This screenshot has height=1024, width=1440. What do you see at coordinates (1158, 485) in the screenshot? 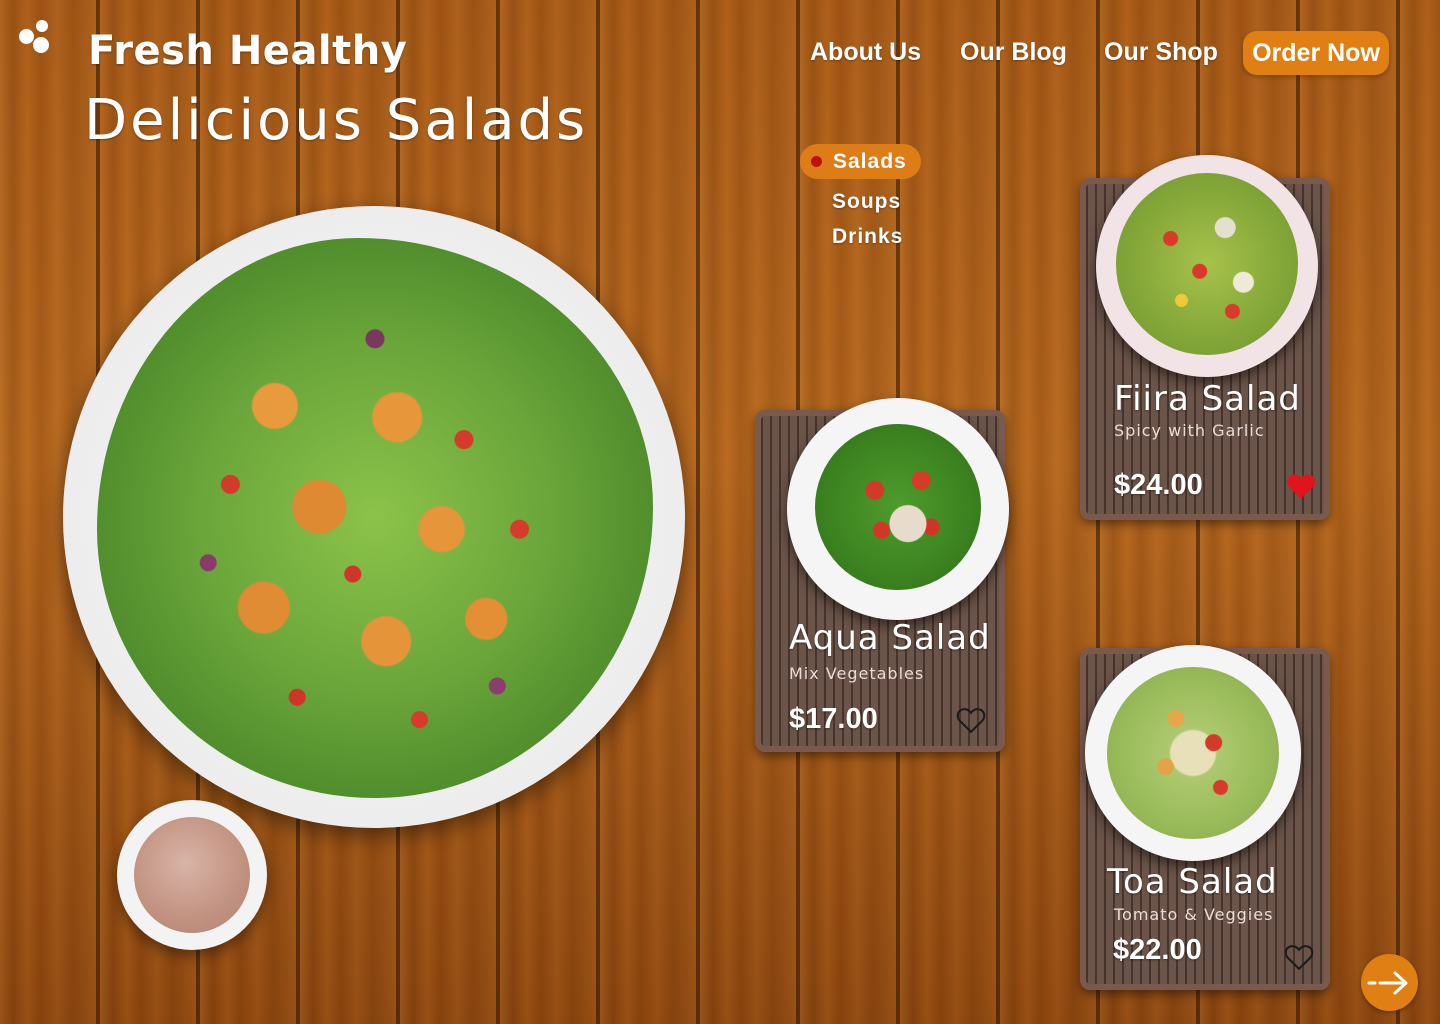
I see `product-price: $24.00` at bounding box center [1158, 485].